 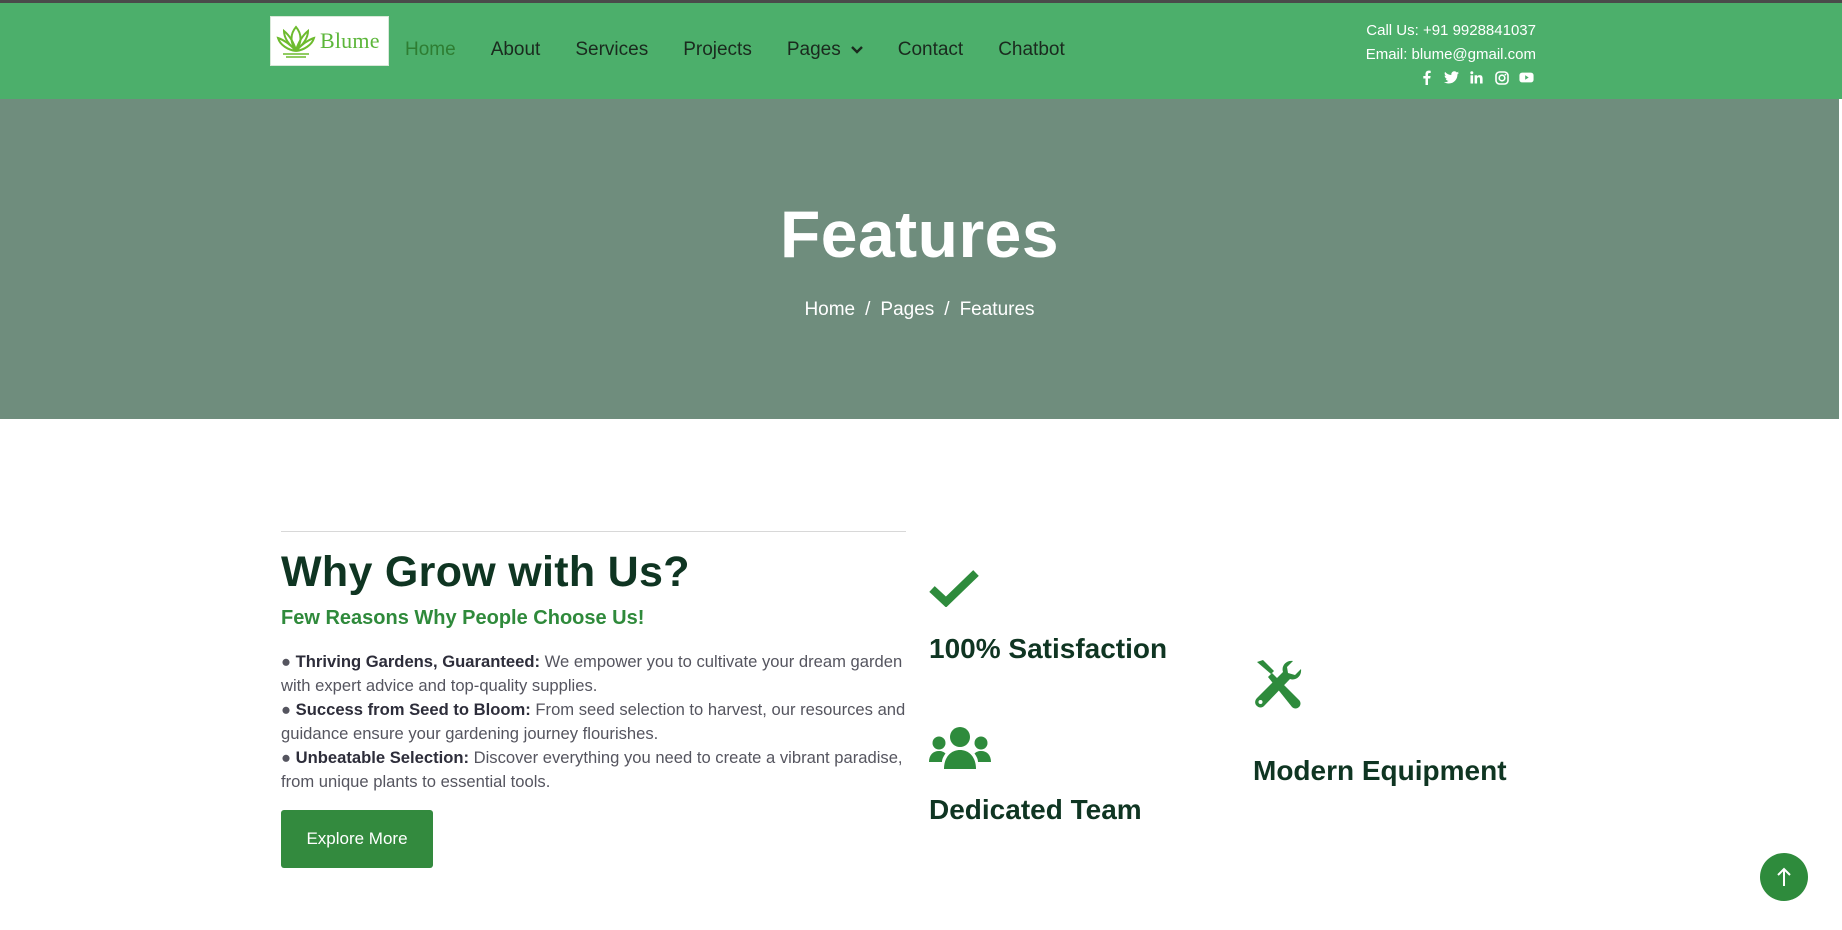 I want to click on check-icon, so click(x=954, y=590).